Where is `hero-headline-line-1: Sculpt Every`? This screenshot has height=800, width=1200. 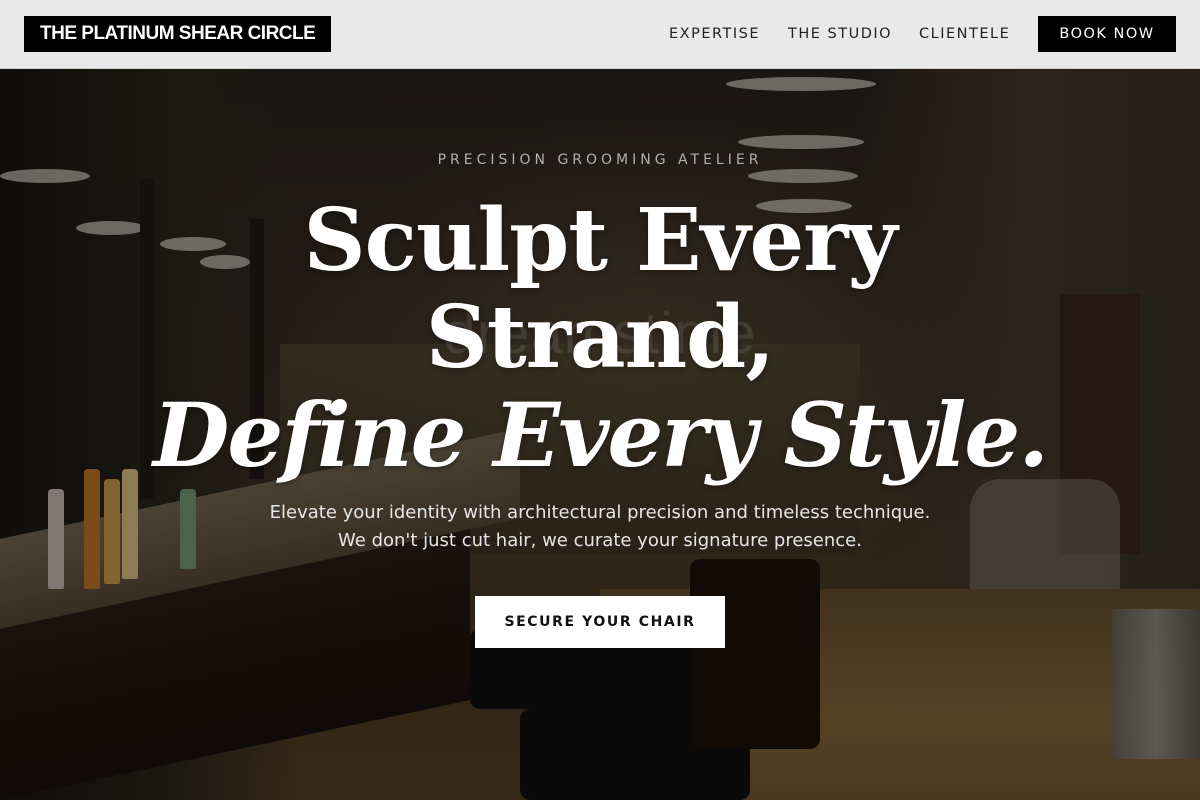
hero-headline-line-1: Sculpt Every is located at coordinates (600, 240).